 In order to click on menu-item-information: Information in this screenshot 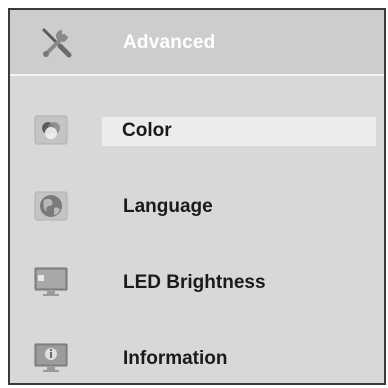, I will do `click(197, 359)`.